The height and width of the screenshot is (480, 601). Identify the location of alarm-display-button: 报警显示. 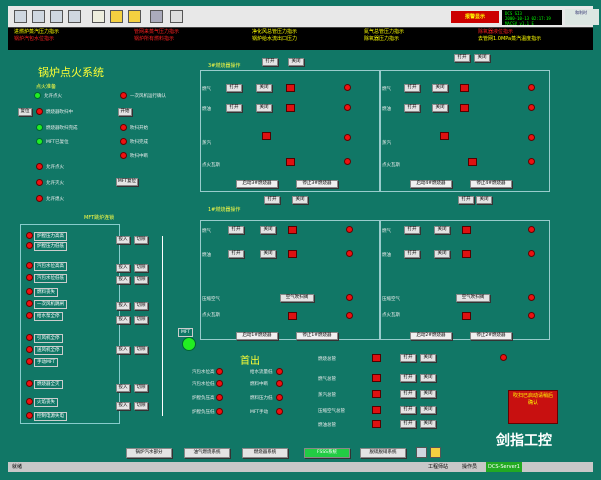
(475, 17).